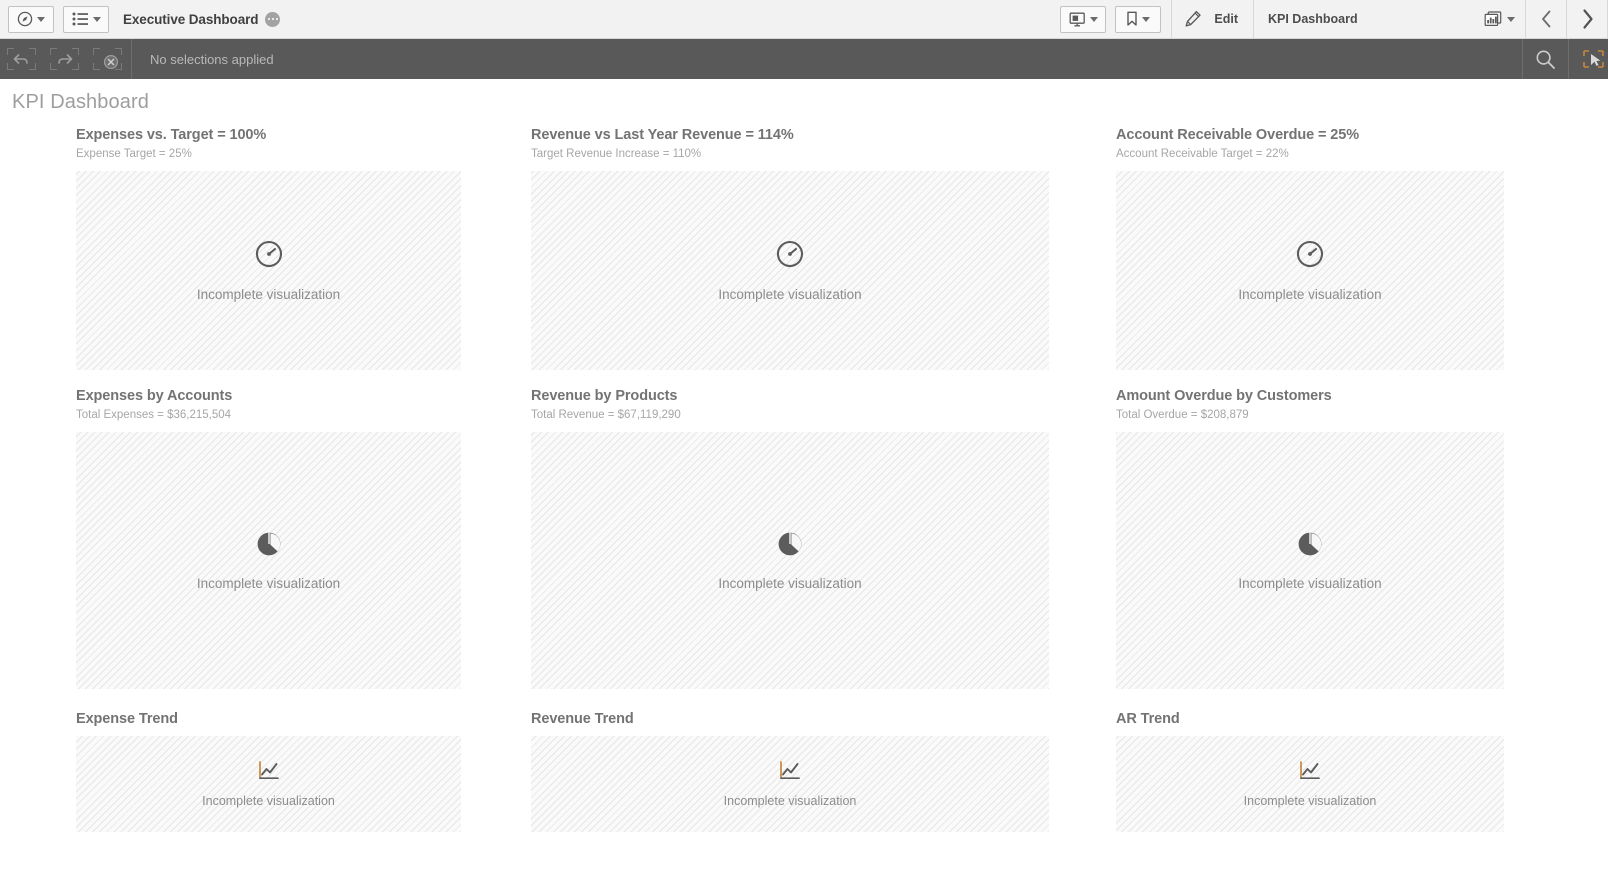 This screenshot has height=885, width=1608. I want to click on edit-button: Edit, so click(1213, 19).